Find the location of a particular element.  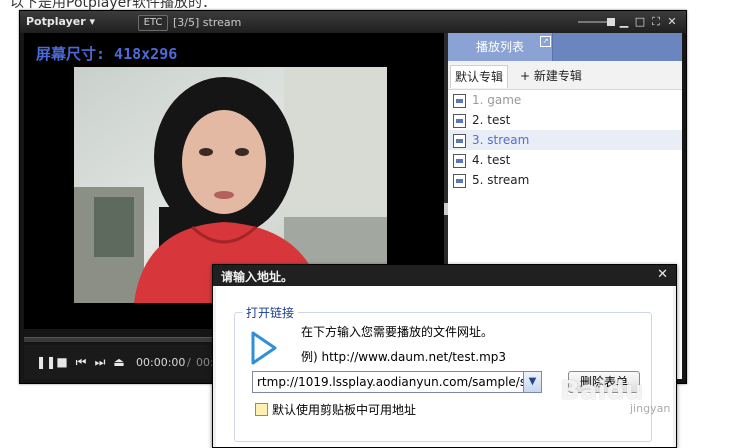

list-item-label: 1. game is located at coordinates (497, 100).